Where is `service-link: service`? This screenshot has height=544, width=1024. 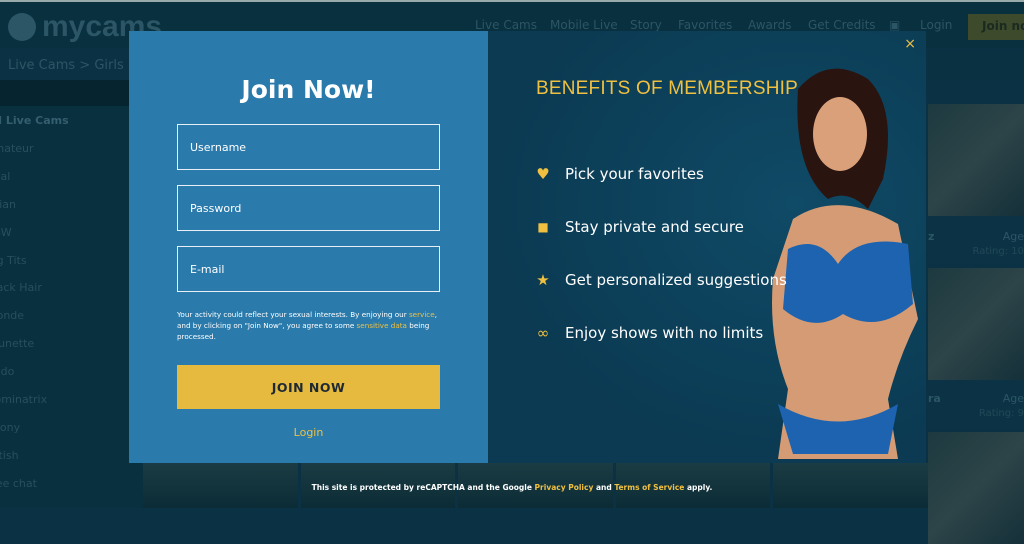 service-link: service is located at coordinates (422, 314).